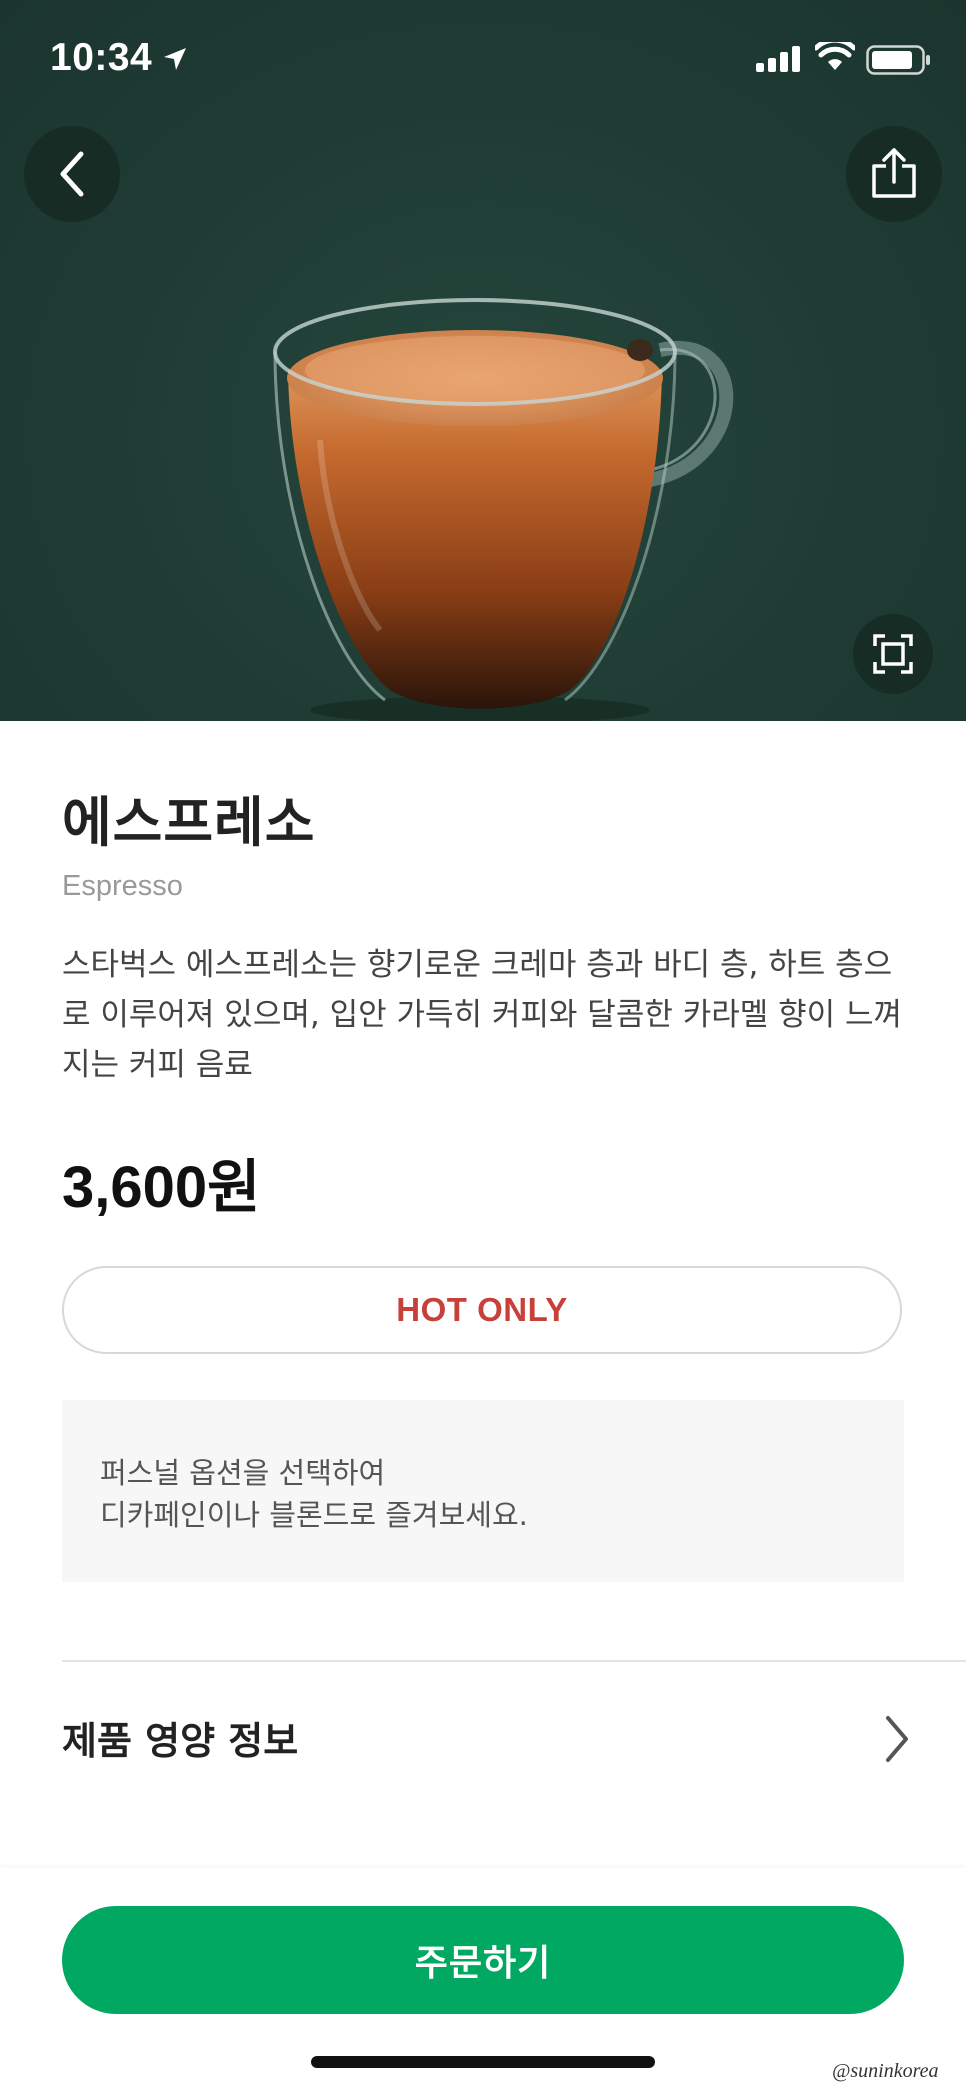 This screenshot has height=2092, width=966. What do you see at coordinates (483, 2062) in the screenshot?
I see `home-indicator` at bounding box center [483, 2062].